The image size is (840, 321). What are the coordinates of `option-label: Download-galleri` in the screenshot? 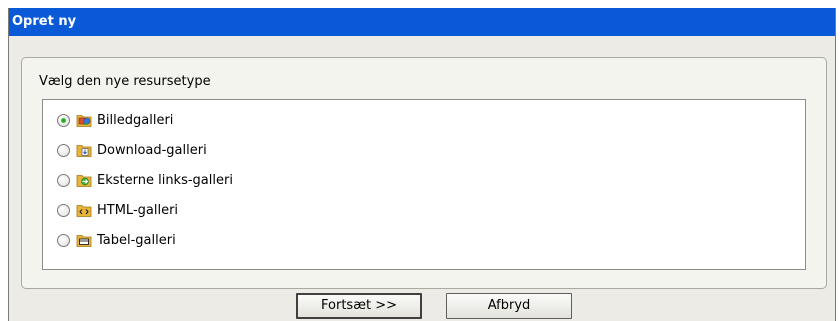 It's located at (152, 150).